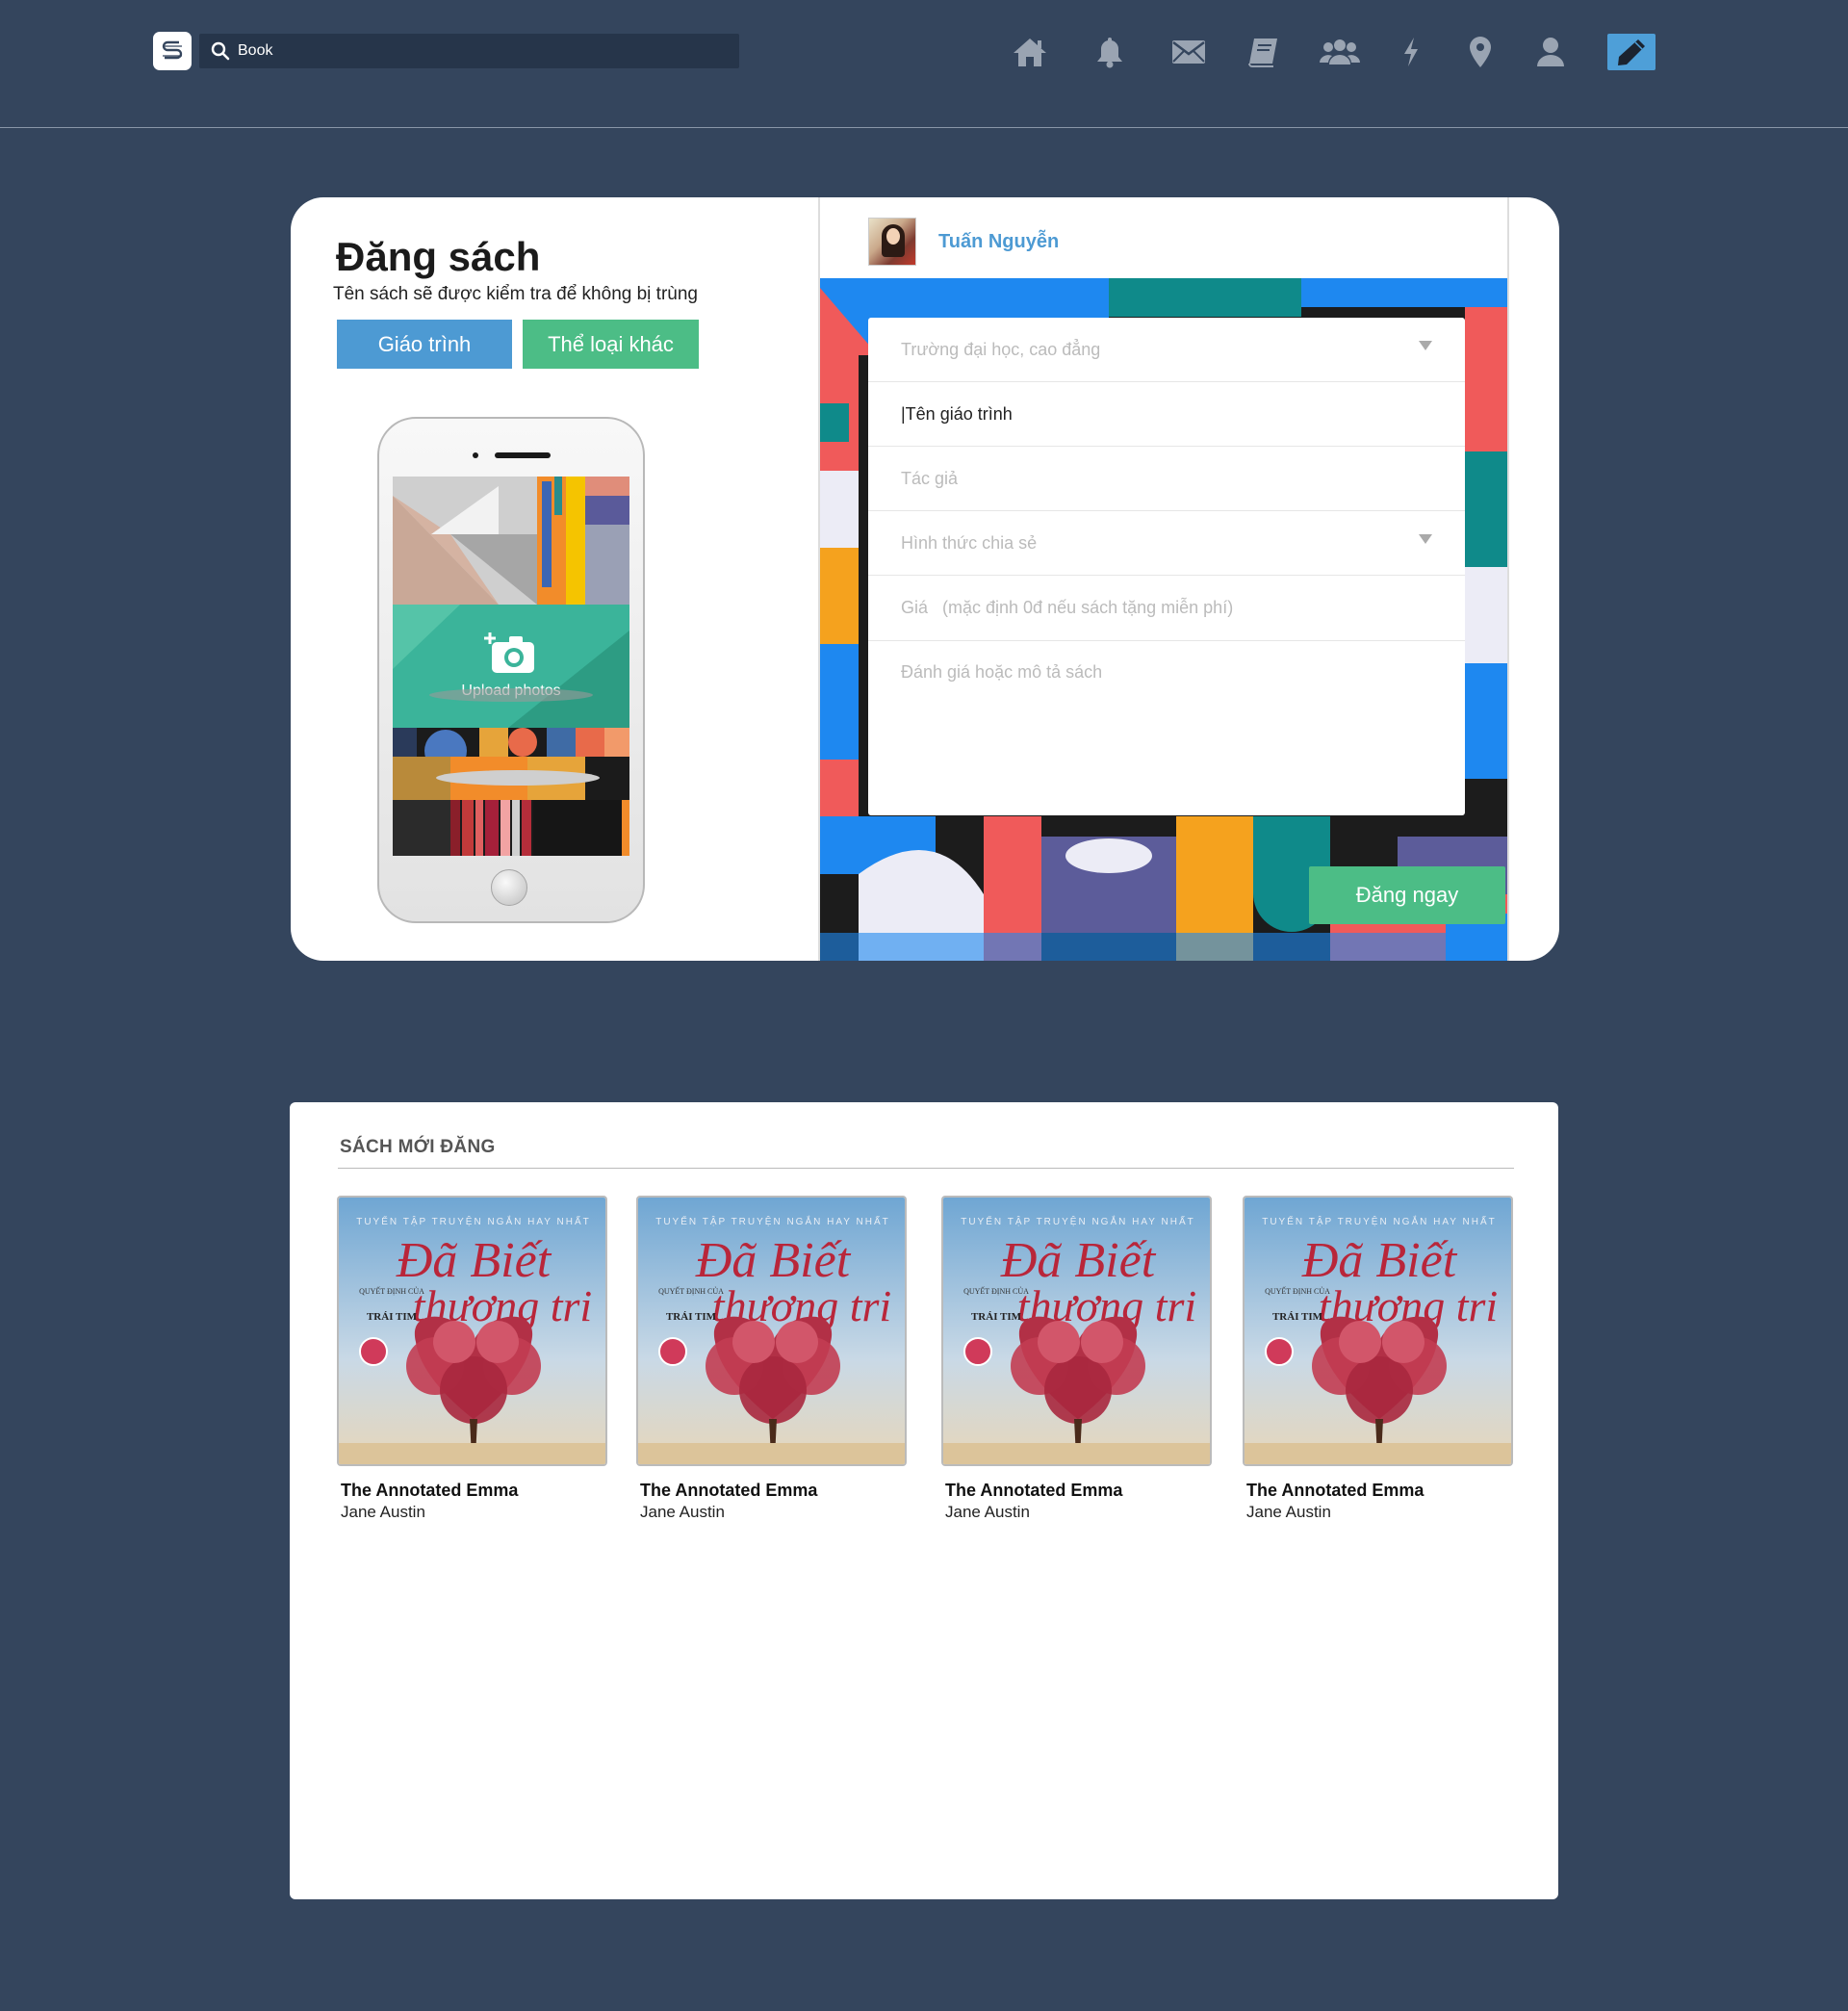 The height and width of the screenshot is (2011, 1848). Describe the element at coordinates (611, 344) in the screenshot. I see `other-category-button: Thể loại khác` at that location.